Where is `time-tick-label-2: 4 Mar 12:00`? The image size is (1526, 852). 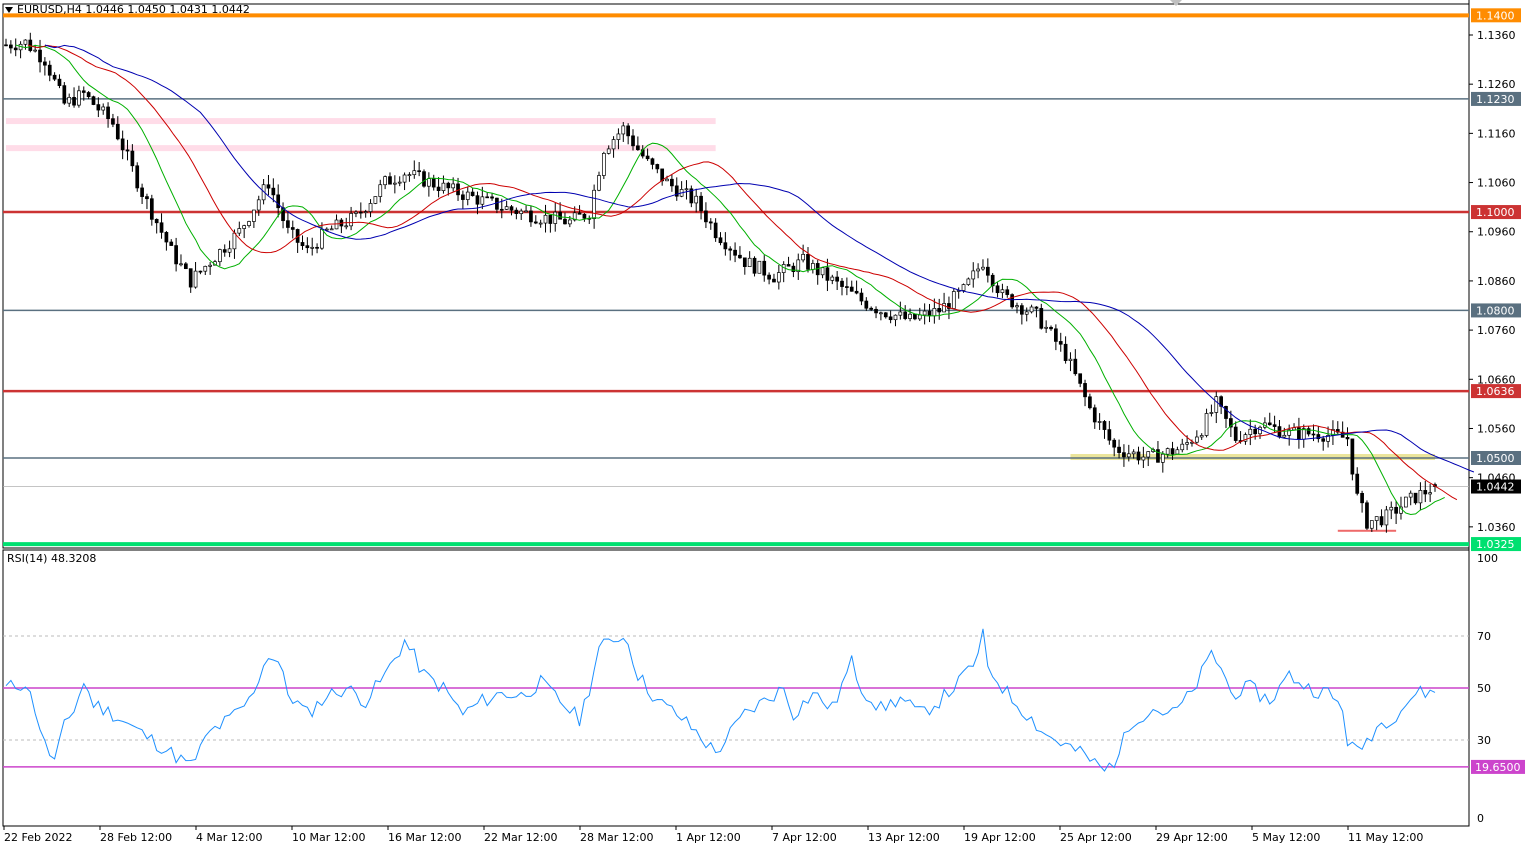
time-tick-label-2: 4 Mar 12:00 is located at coordinates (229, 837).